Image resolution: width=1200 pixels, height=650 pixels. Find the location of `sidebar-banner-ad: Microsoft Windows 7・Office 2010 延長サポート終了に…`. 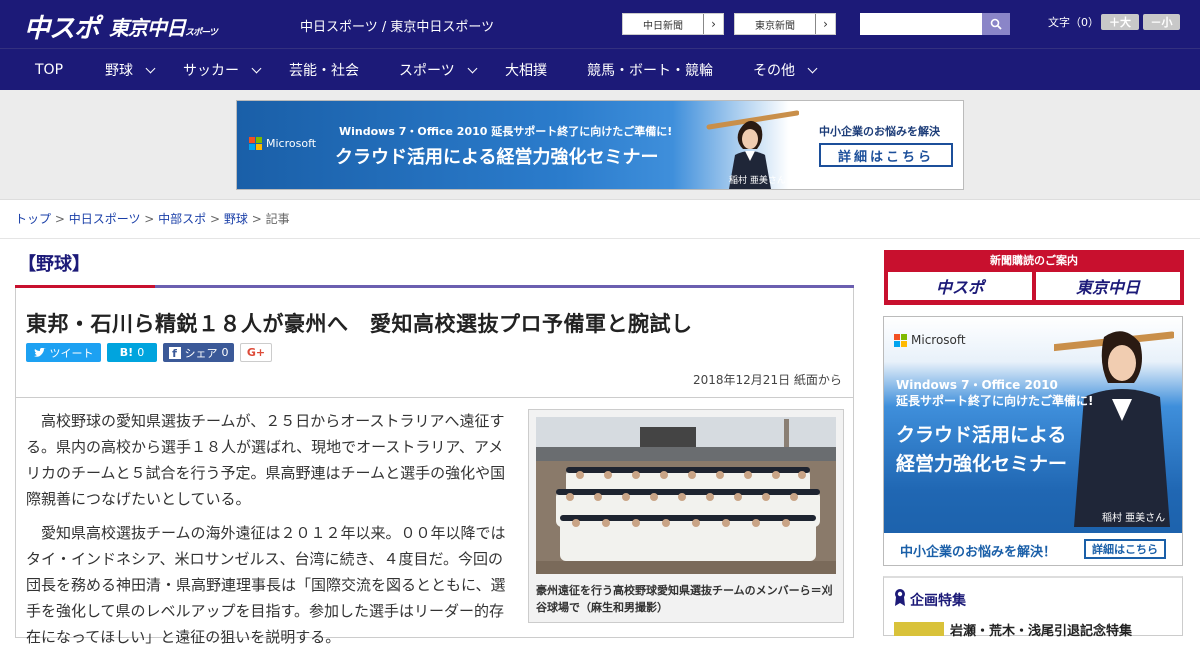

sidebar-banner-ad: Microsoft Windows 7・Office 2010 延長サポート終了に… is located at coordinates (1033, 441).